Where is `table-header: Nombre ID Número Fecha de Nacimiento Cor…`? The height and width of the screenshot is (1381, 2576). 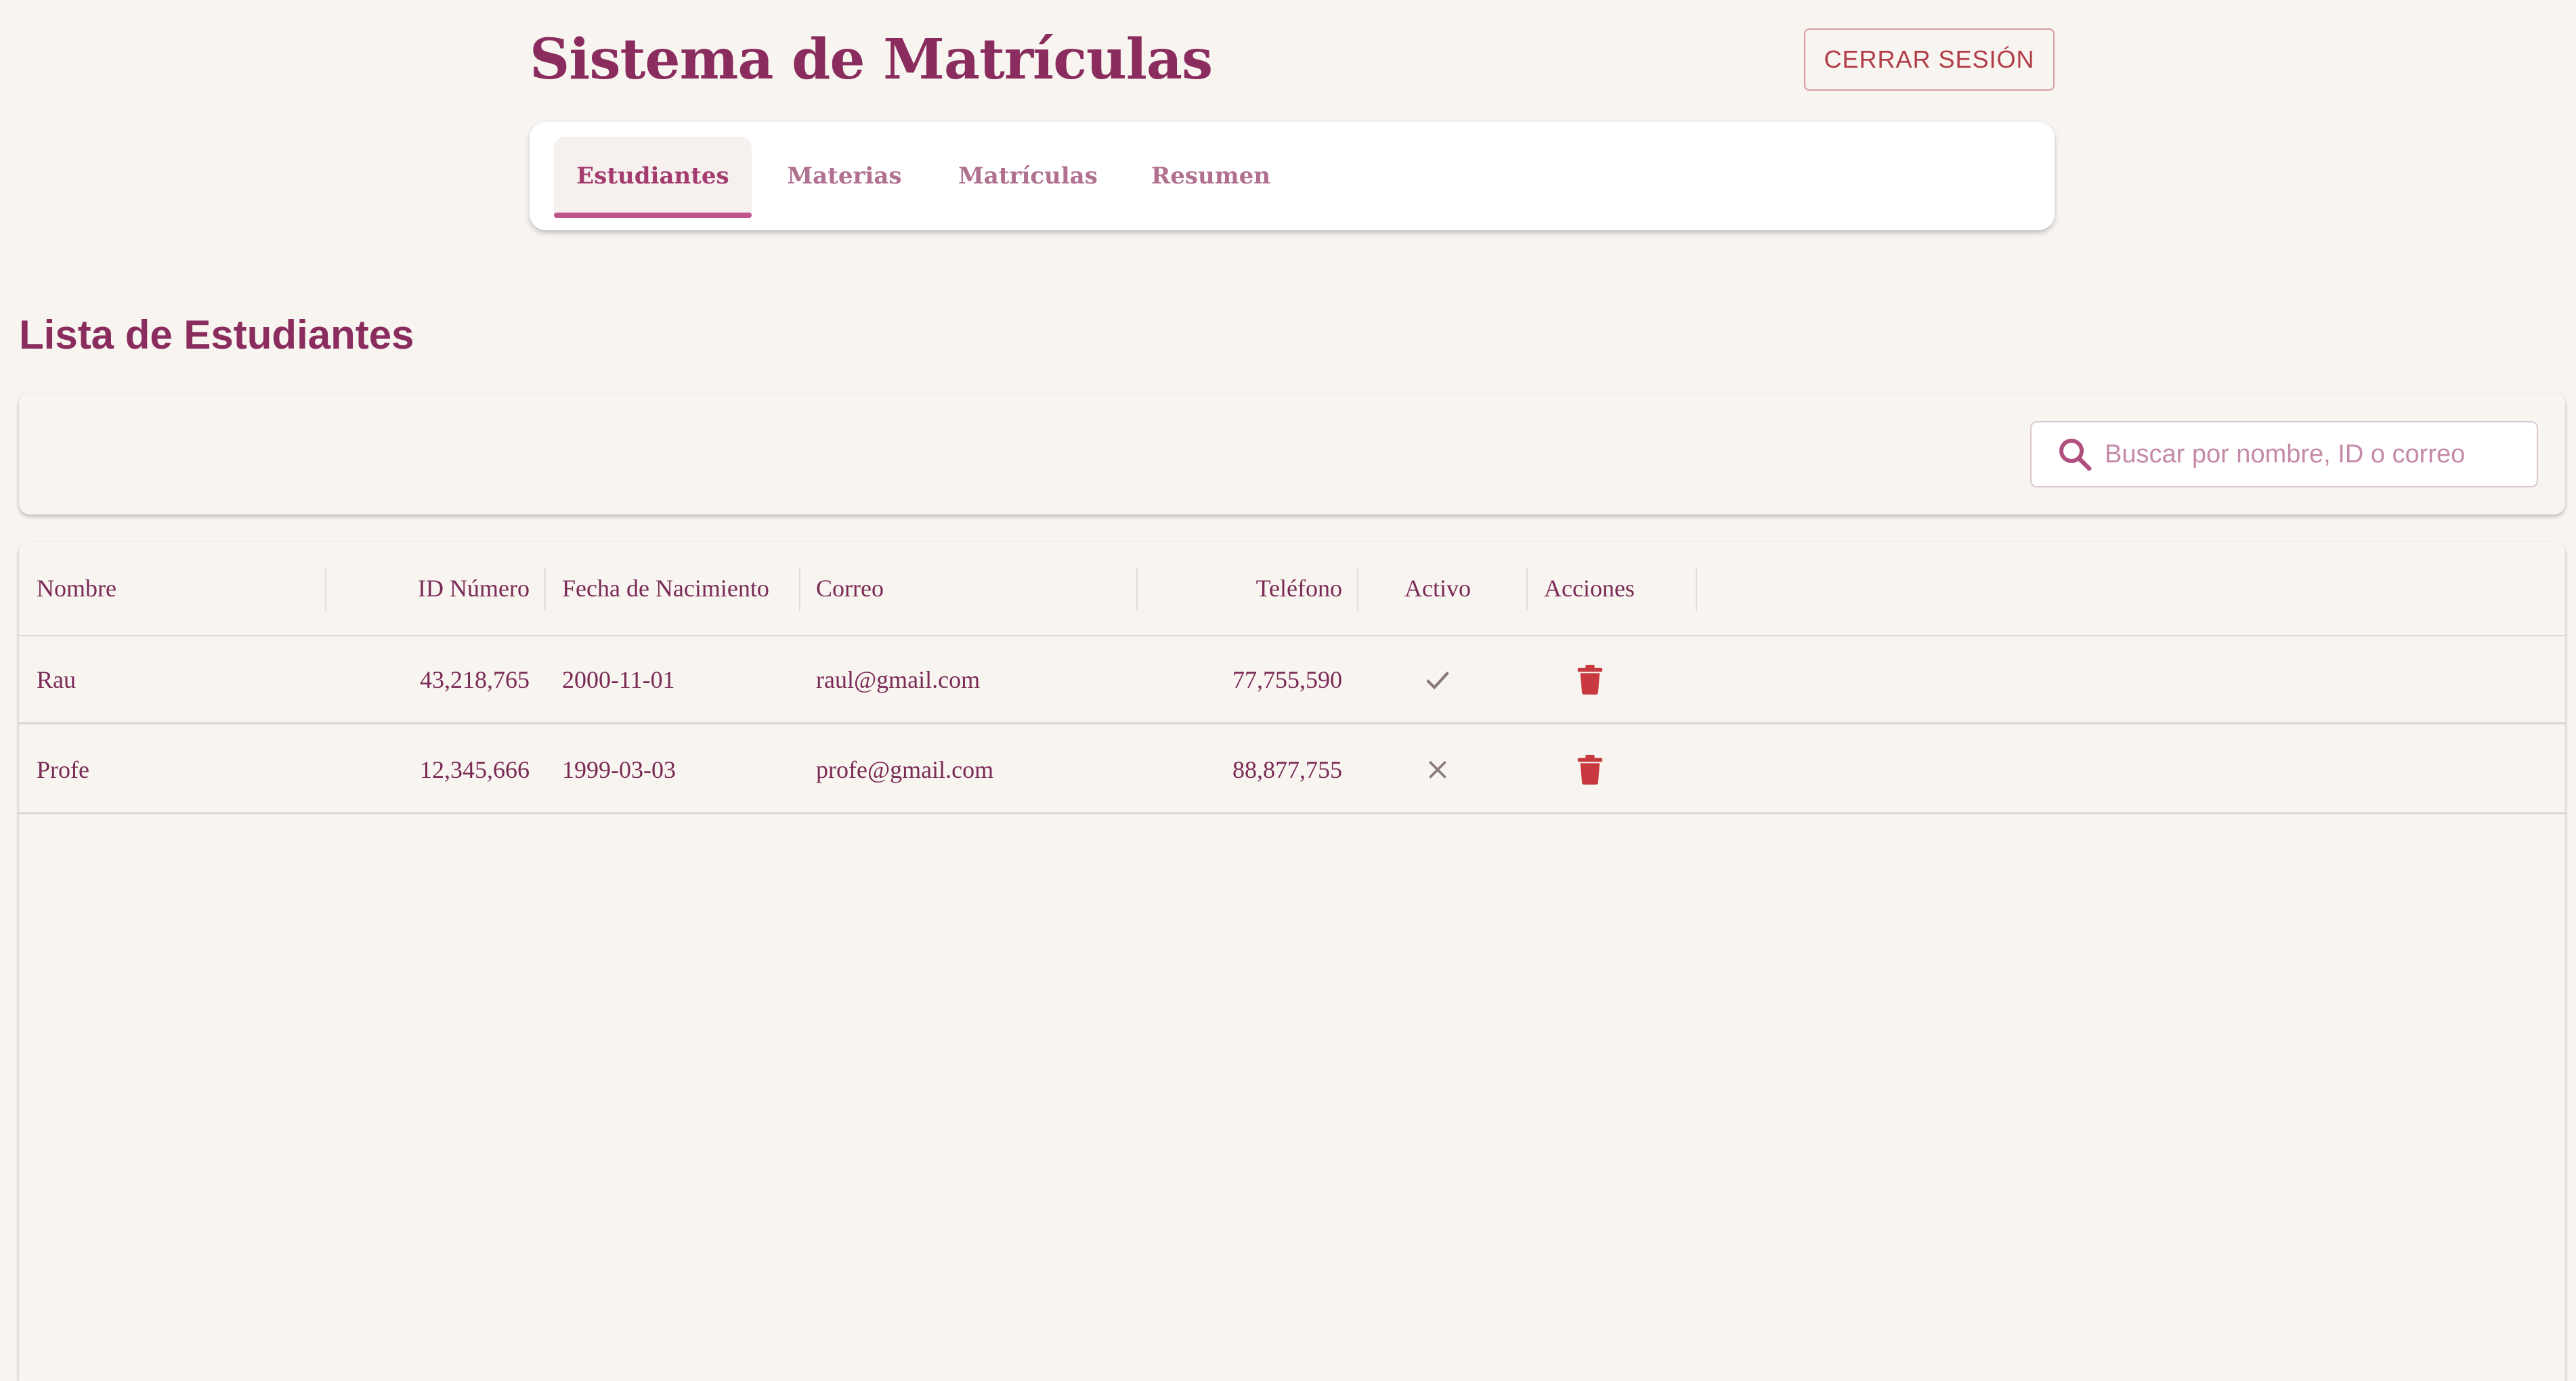 table-header: Nombre ID Número Fecha de Nacimiento Cor… is located at coordinates (1292, 589).